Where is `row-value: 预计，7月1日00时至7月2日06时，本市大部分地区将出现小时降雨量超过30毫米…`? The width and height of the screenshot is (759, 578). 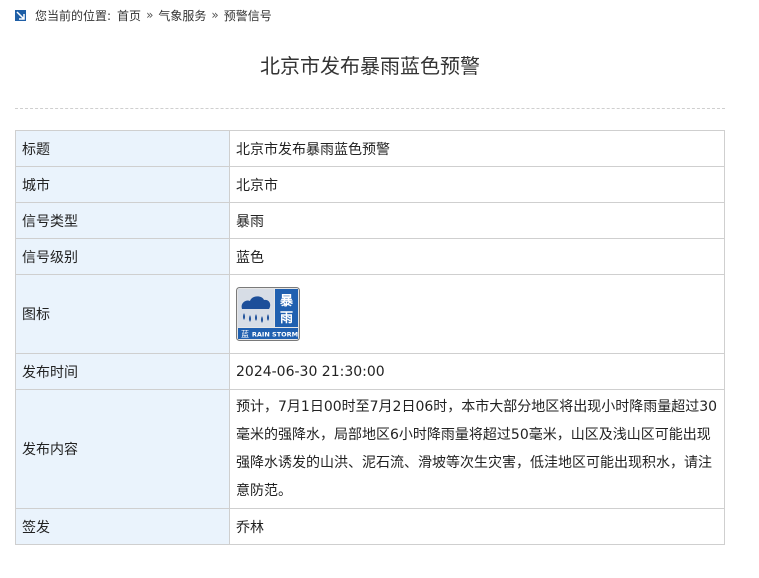 row-value: 预计，7月1日00时至7月2日06时，本市大部分地区将出现小时降雨量超过30毫米… is located at coordinates (477, 449).